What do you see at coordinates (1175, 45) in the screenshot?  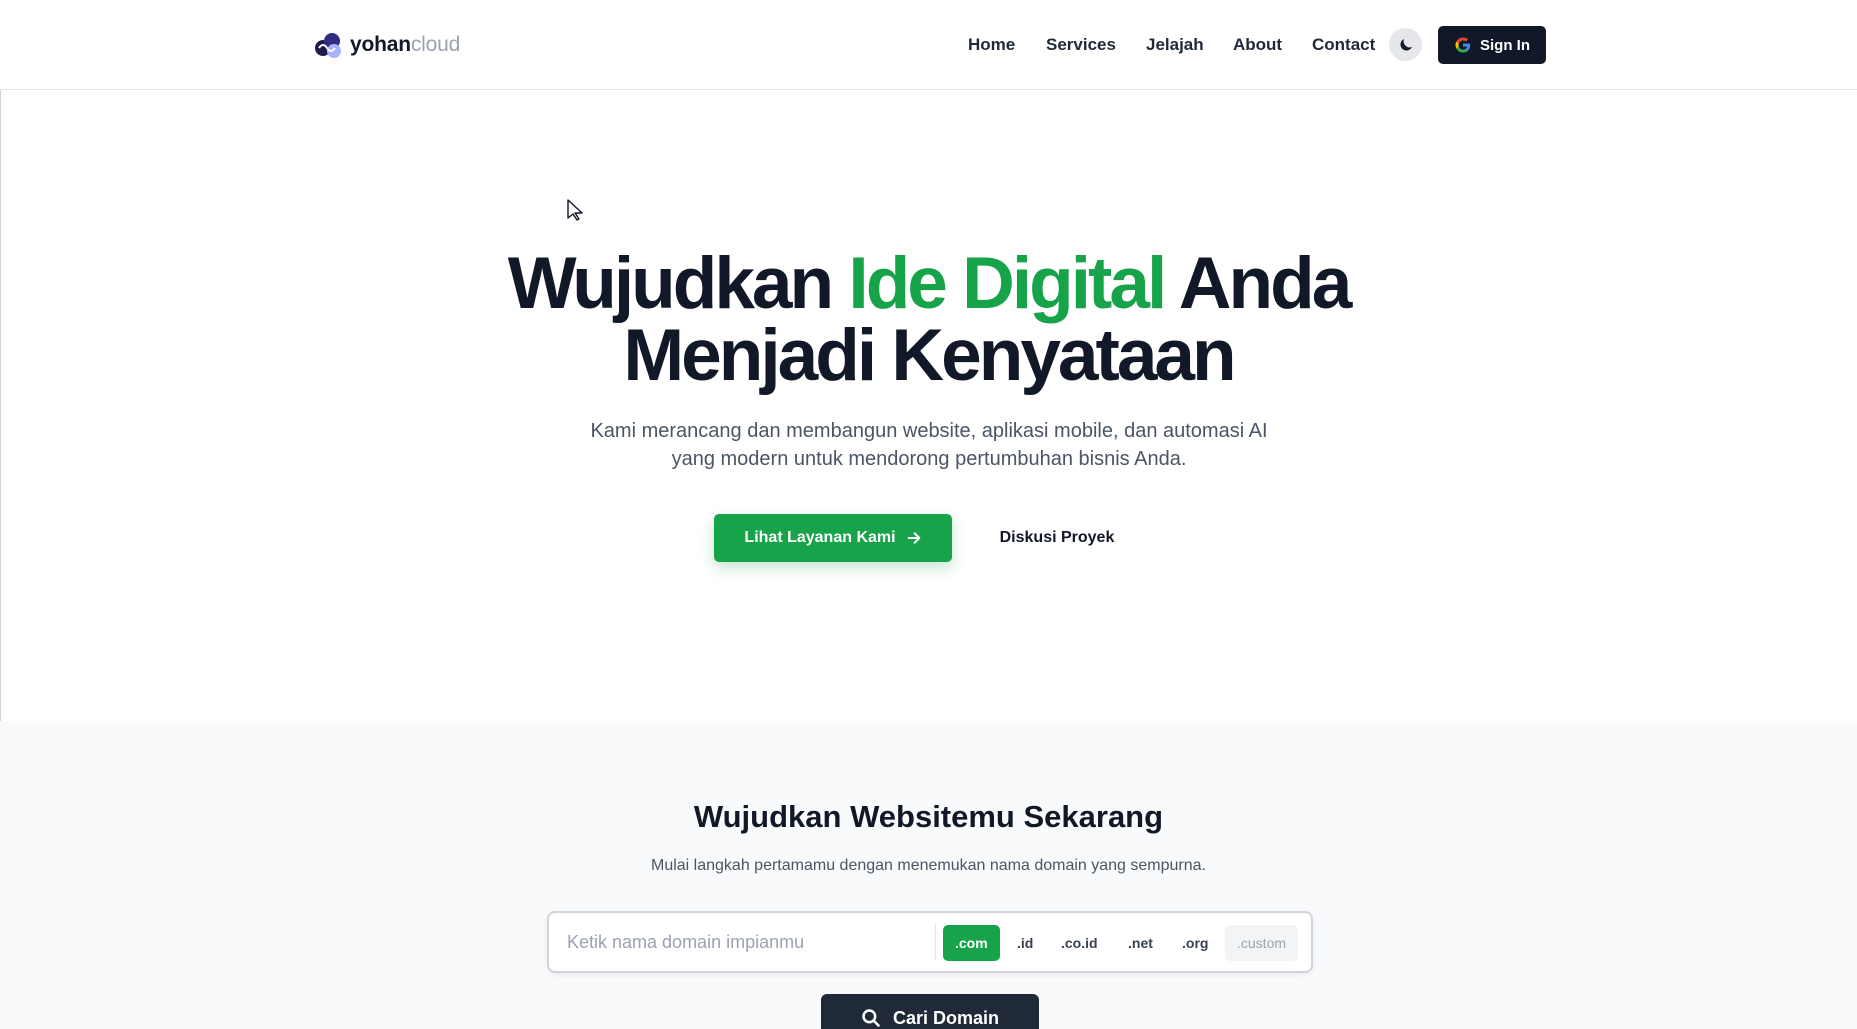 I see `nav-link-jelajah: Jelajah` at bounding box center [1175, 45].